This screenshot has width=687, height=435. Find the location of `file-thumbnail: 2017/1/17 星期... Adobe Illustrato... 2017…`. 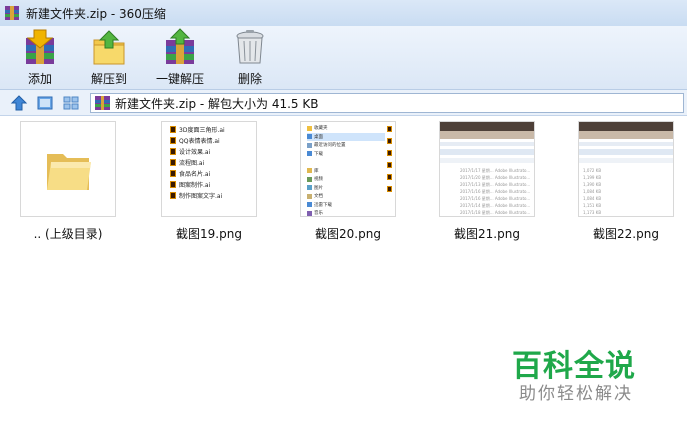

file-thumbnail: 2017/1/17 星期... Adobe Illustrato... 2017… is located at coordinates (487, 169).